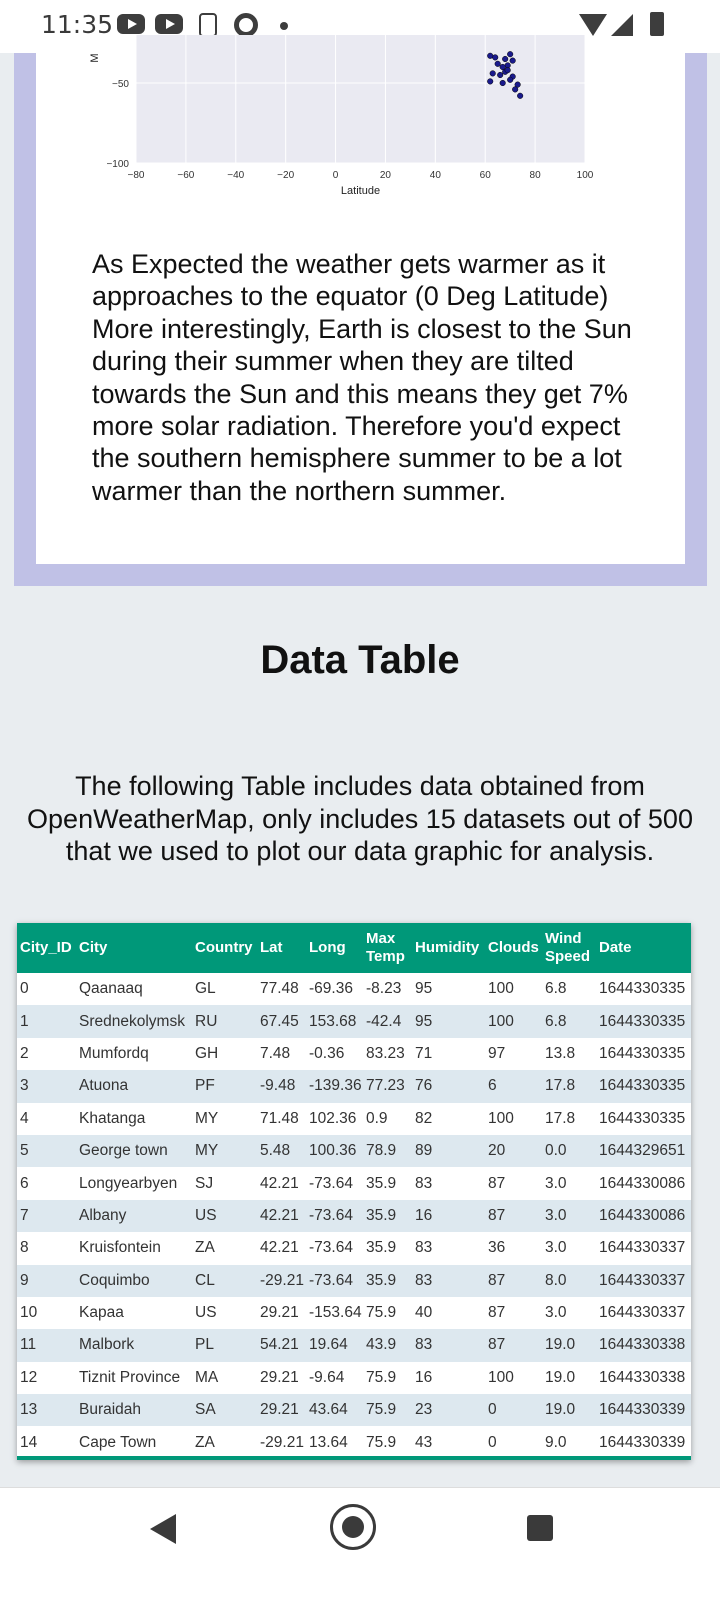 This screenshot has height=1601, width=720. What do you see at coordinates (501, 989) in the screenshot?
I see `table-cell: 100` at bounding box center [501, 989].